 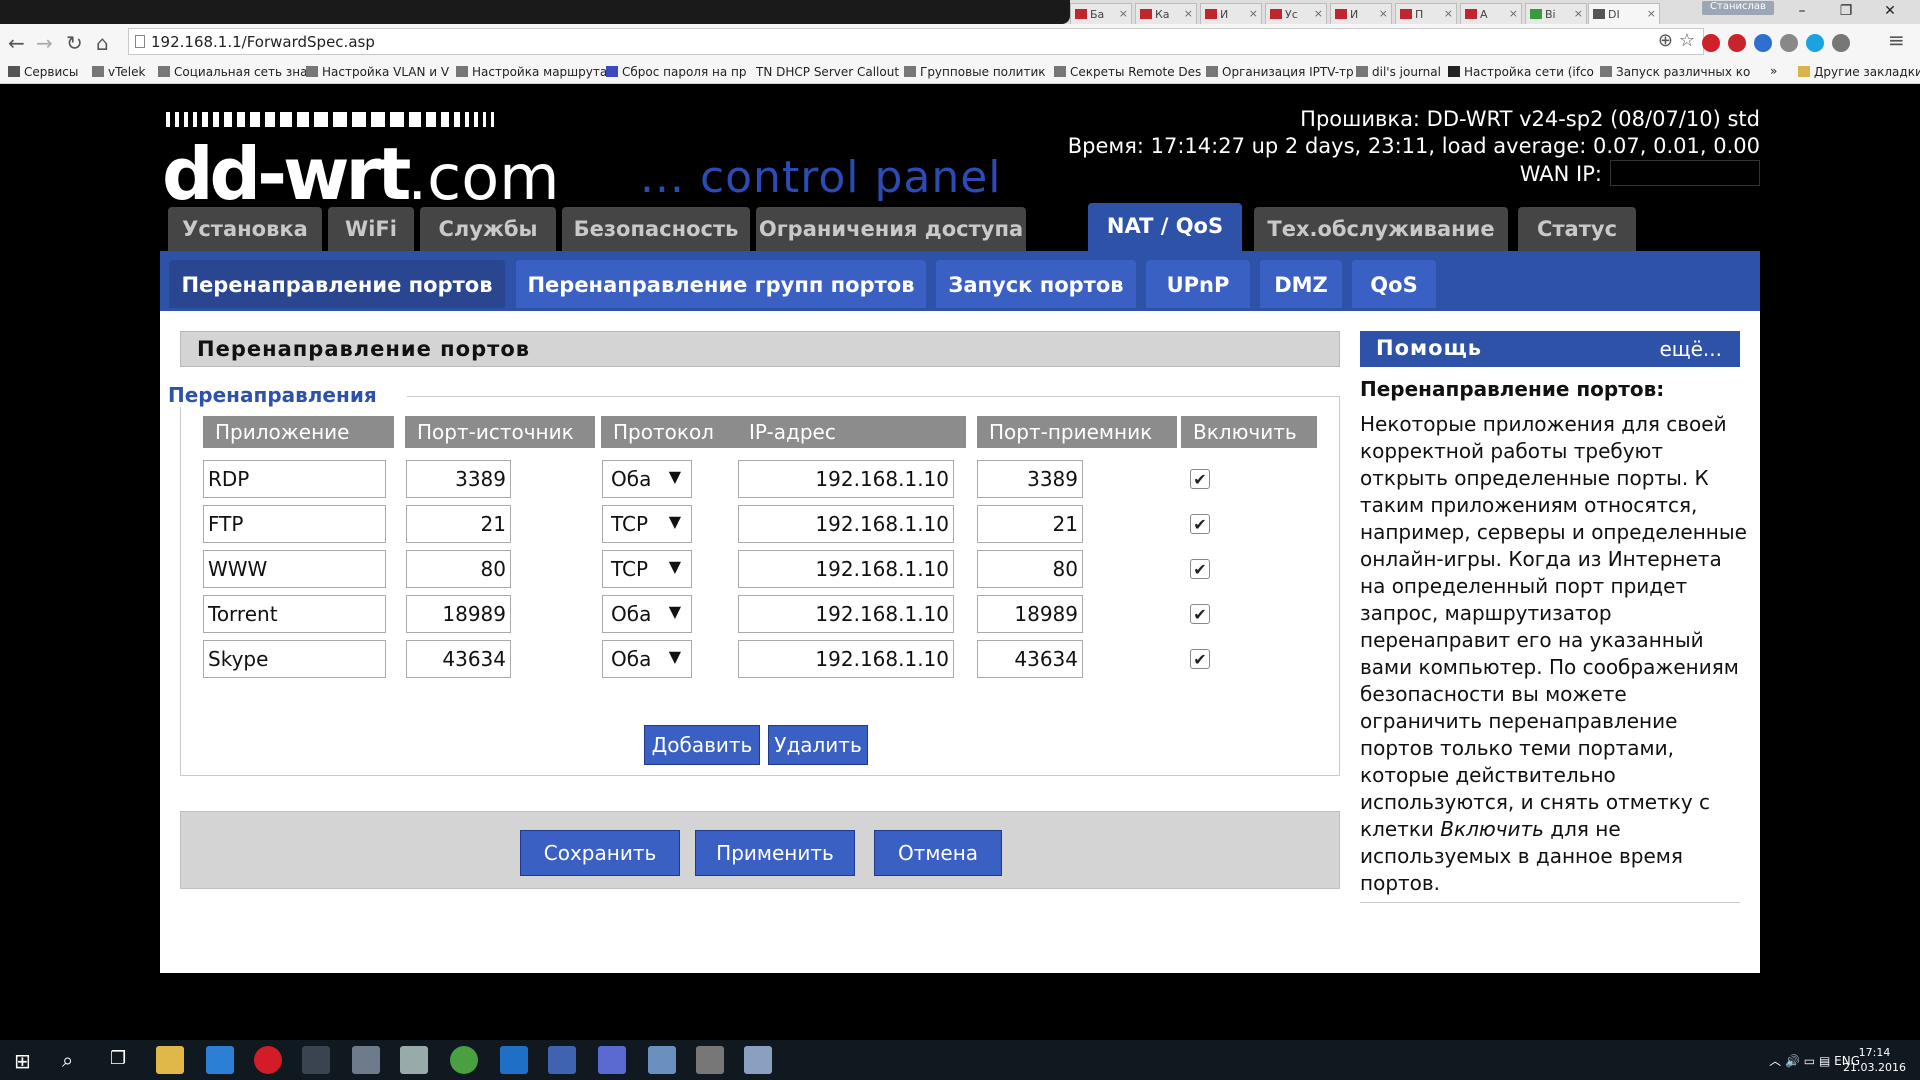 I want to click on tab-security: Безопасность, so click(x=656, y=229).